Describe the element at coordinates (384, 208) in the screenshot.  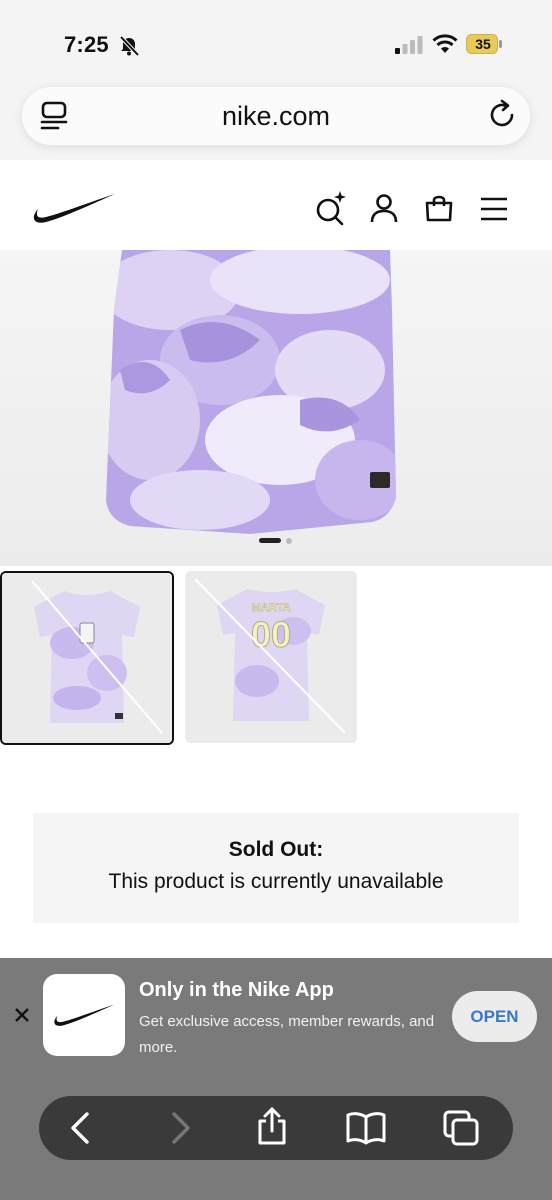
I see `account-icon` at that location.